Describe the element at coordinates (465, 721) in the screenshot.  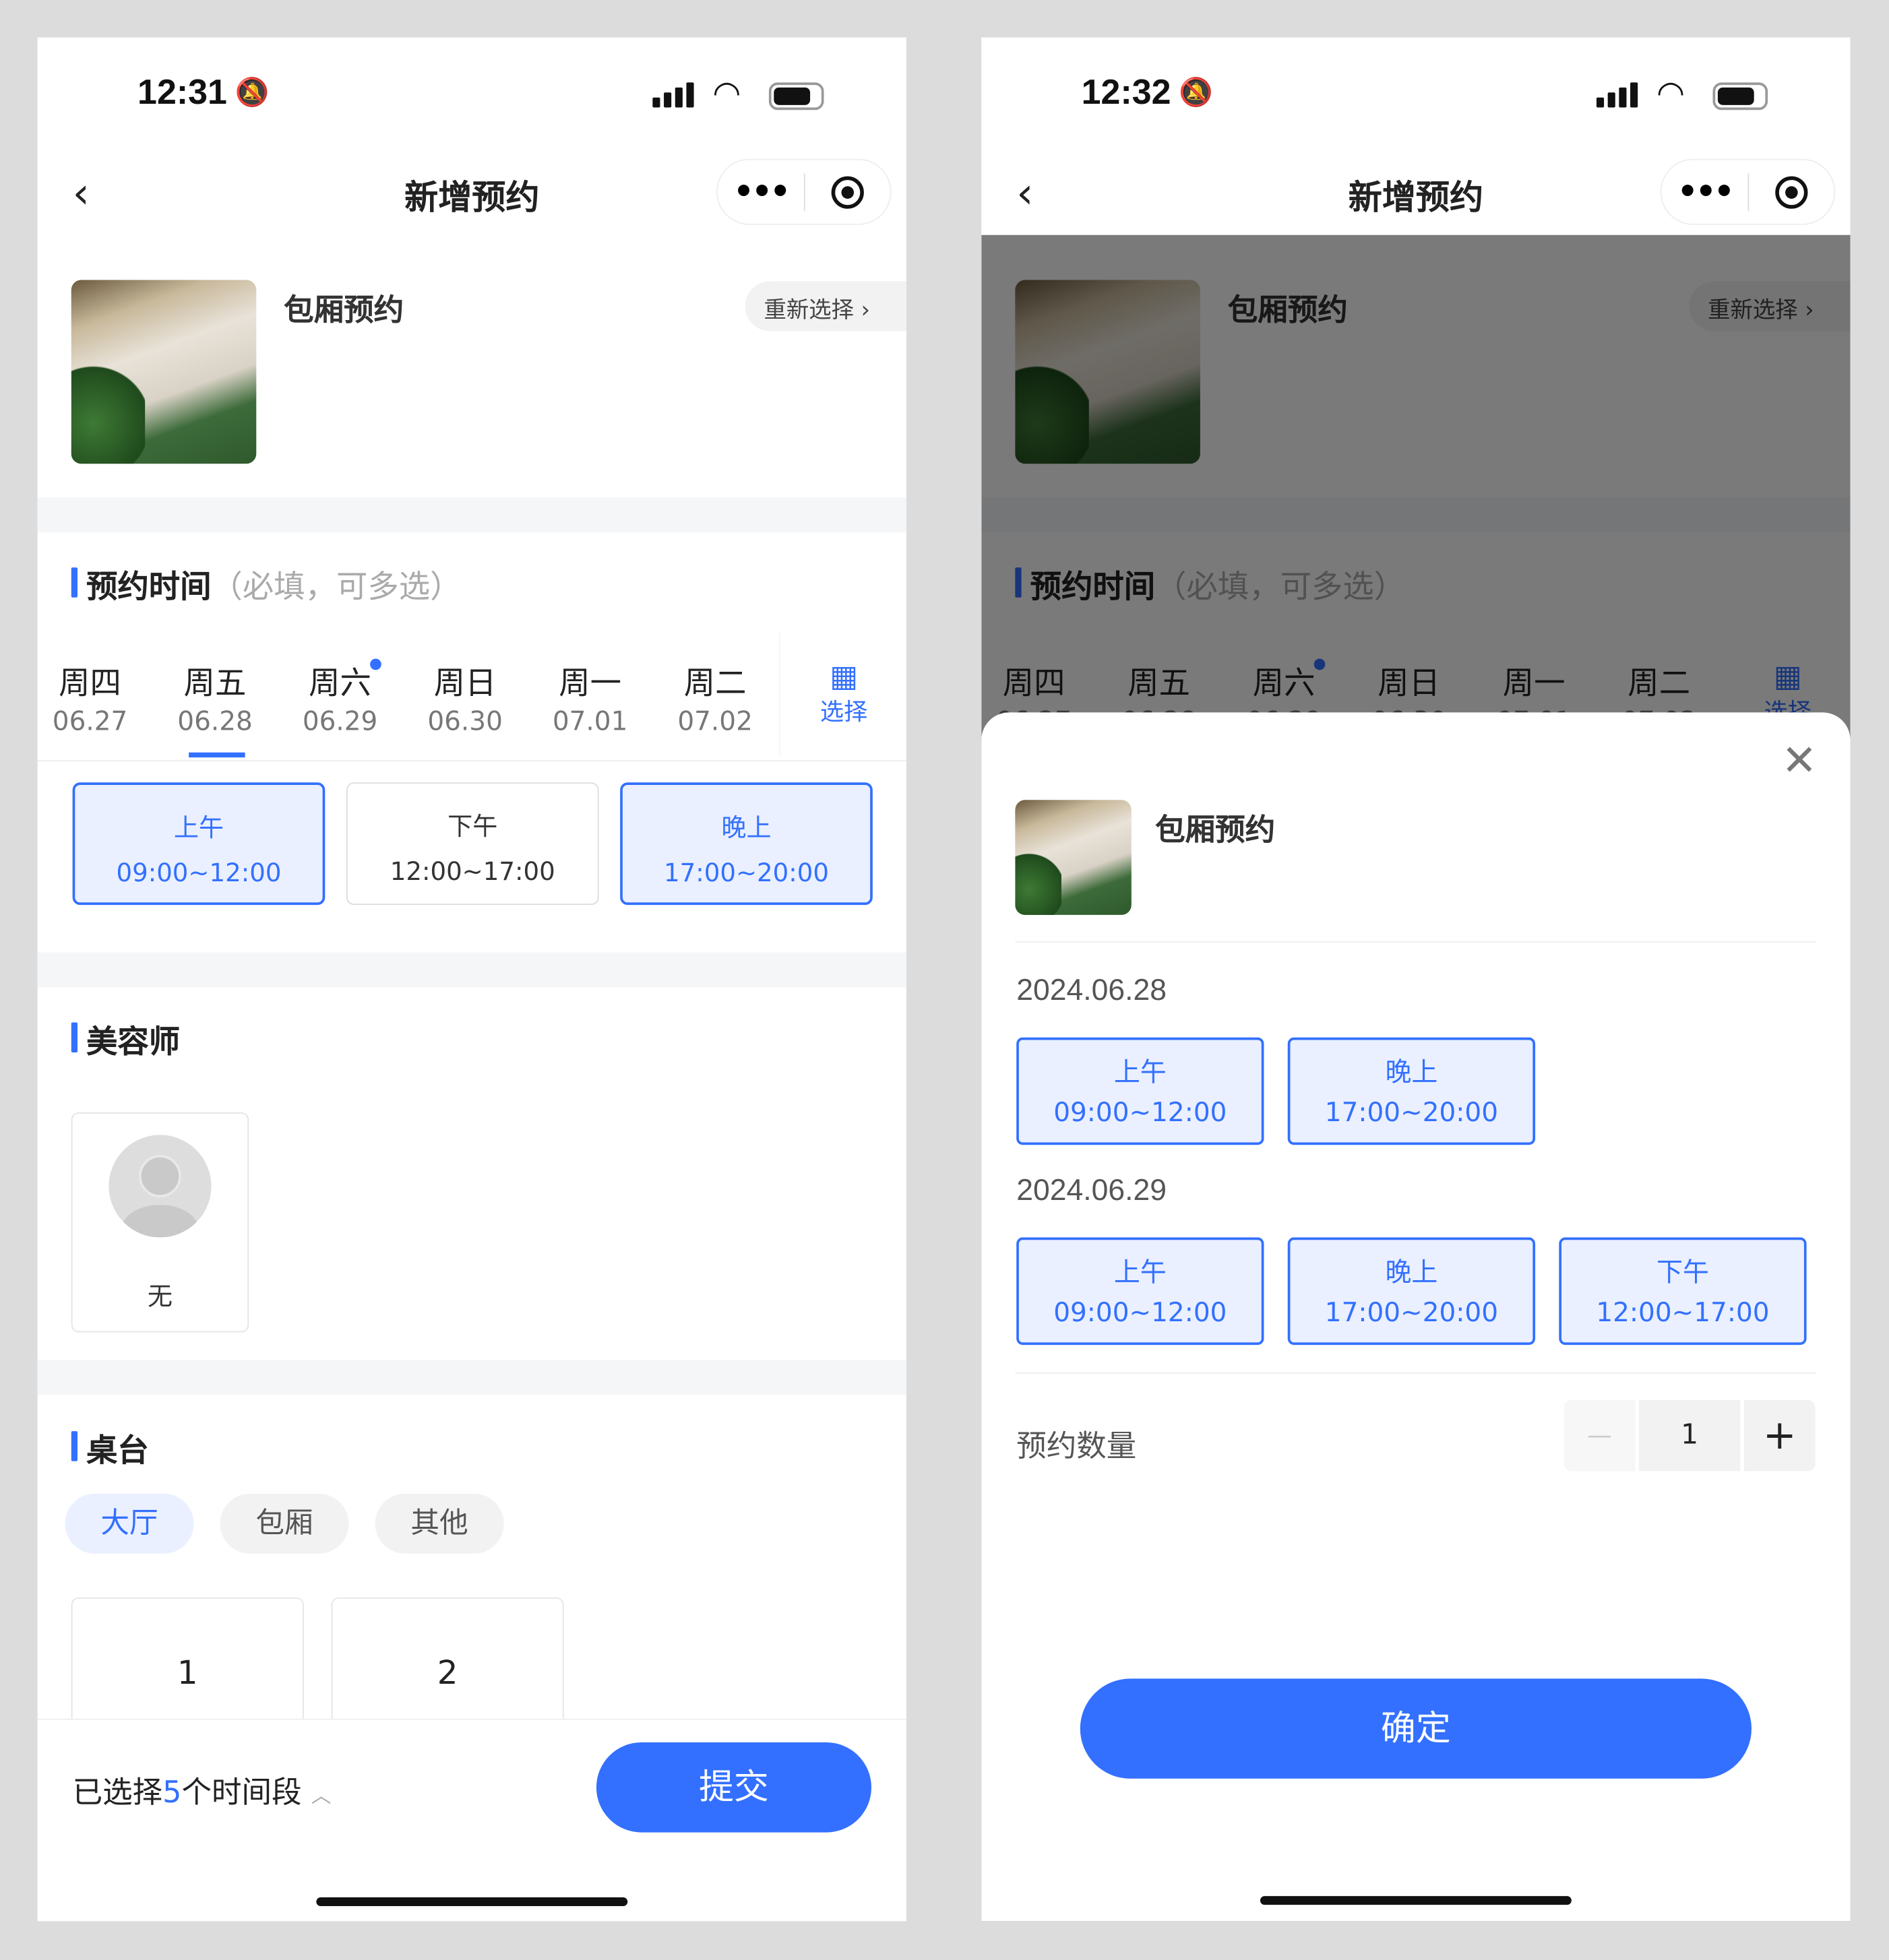
I see `day-date: 06.30` at that location.